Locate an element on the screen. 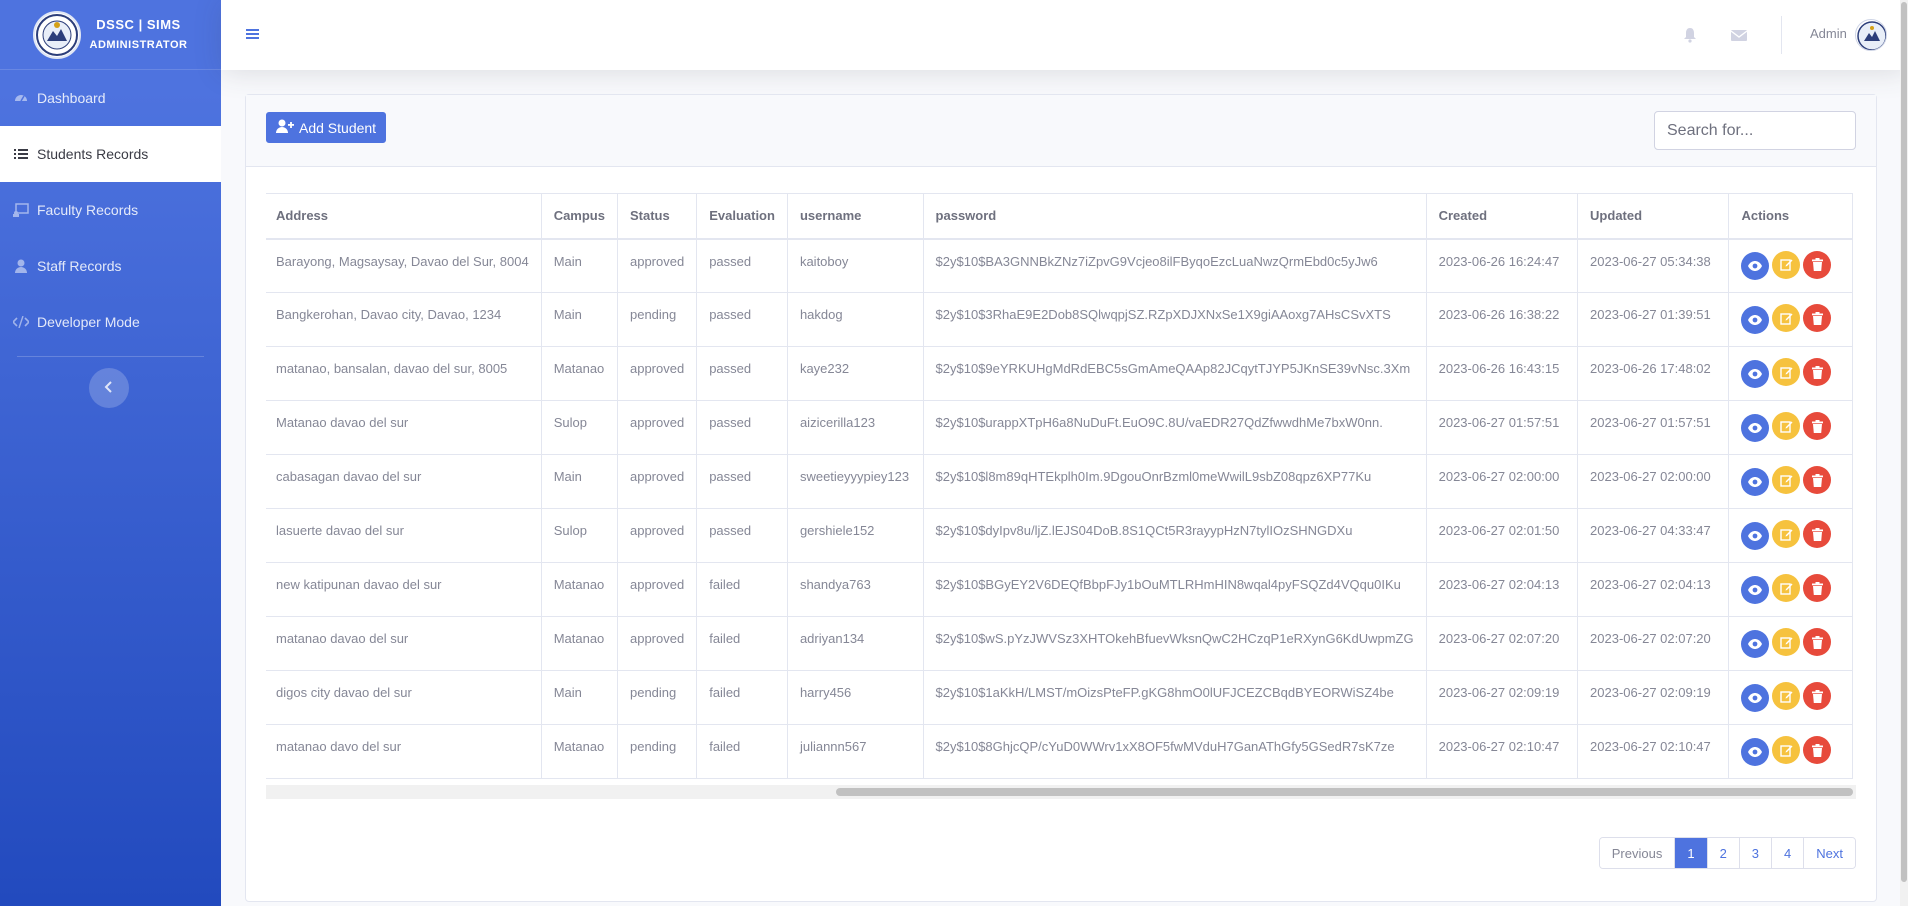 The image size is (1908, 906). horizontal-scrollbar is located at coordinates (1061, 792).